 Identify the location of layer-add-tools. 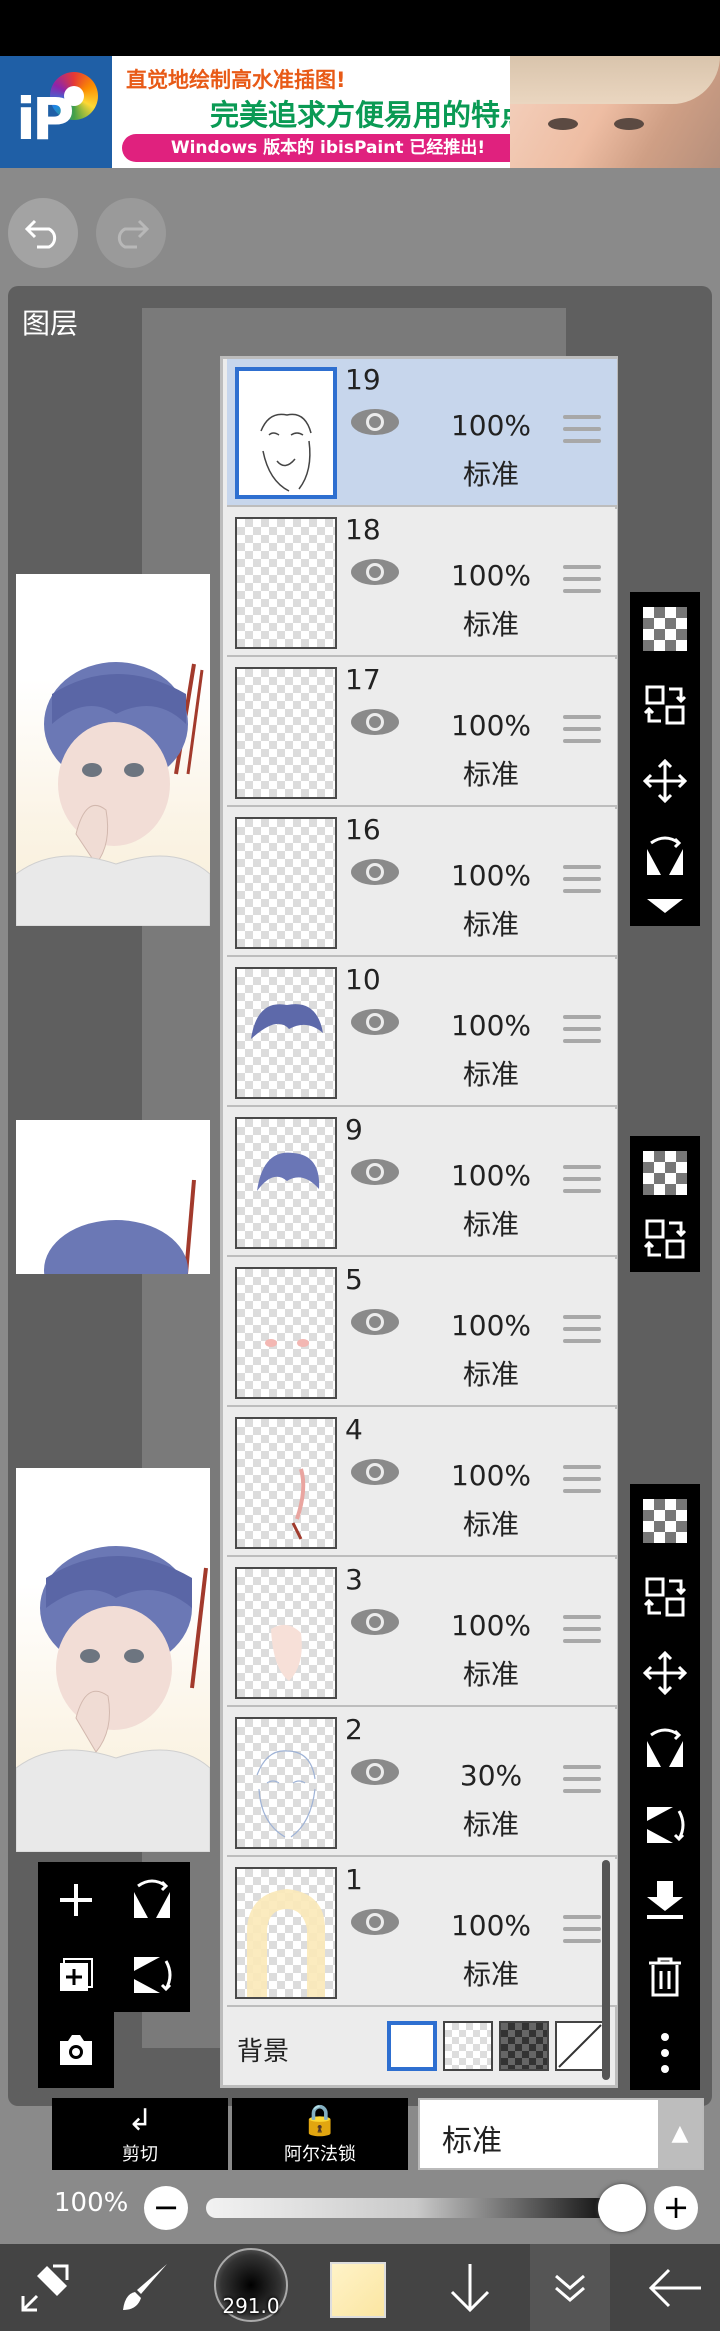
(114, 1937).